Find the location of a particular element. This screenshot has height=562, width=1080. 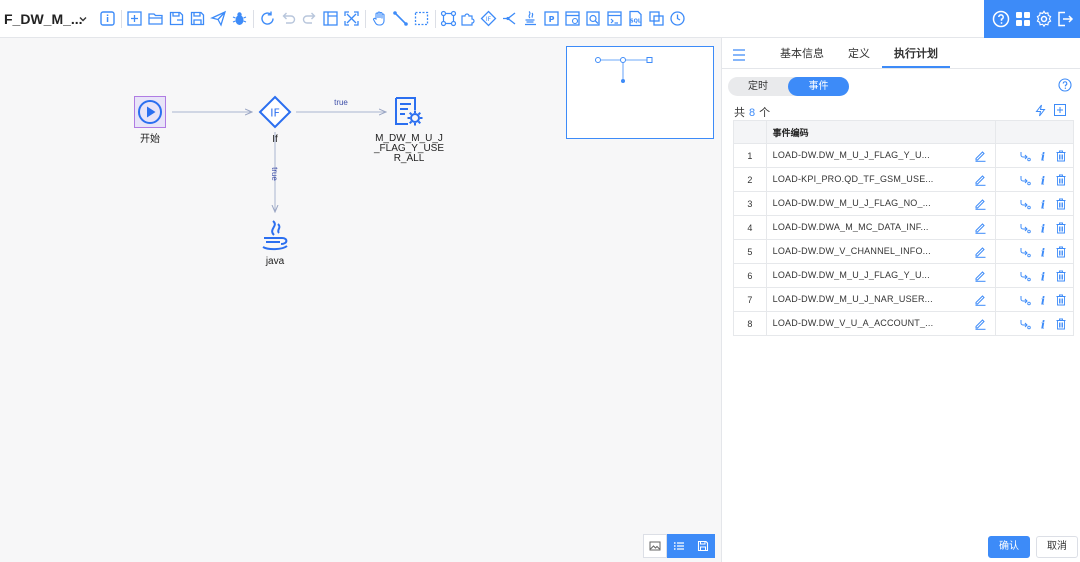

save-icon is located at coordinates (197, 18).